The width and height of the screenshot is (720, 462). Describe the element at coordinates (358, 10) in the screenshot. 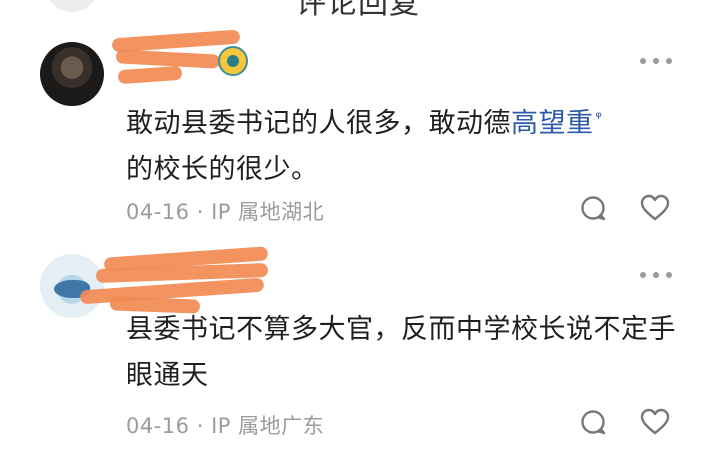

I see `page-title: 评论回复` at that location.